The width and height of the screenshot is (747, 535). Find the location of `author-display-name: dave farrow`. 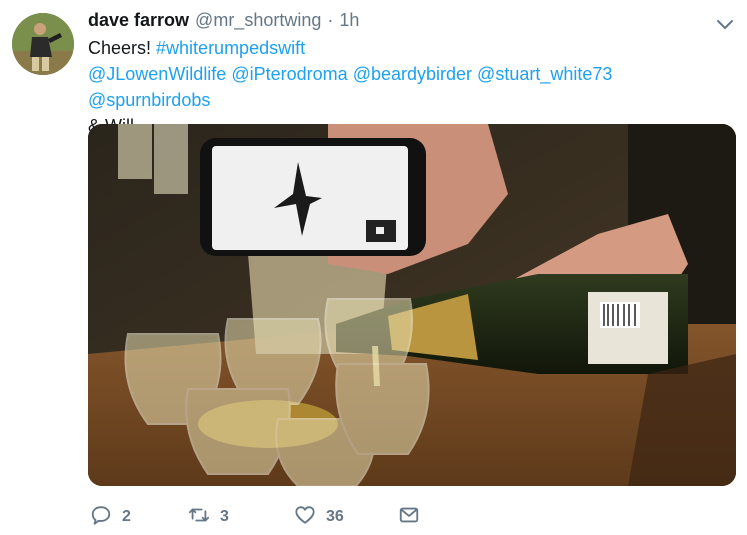

author-display-name: dave farrow is located at coordinates (138, 20).